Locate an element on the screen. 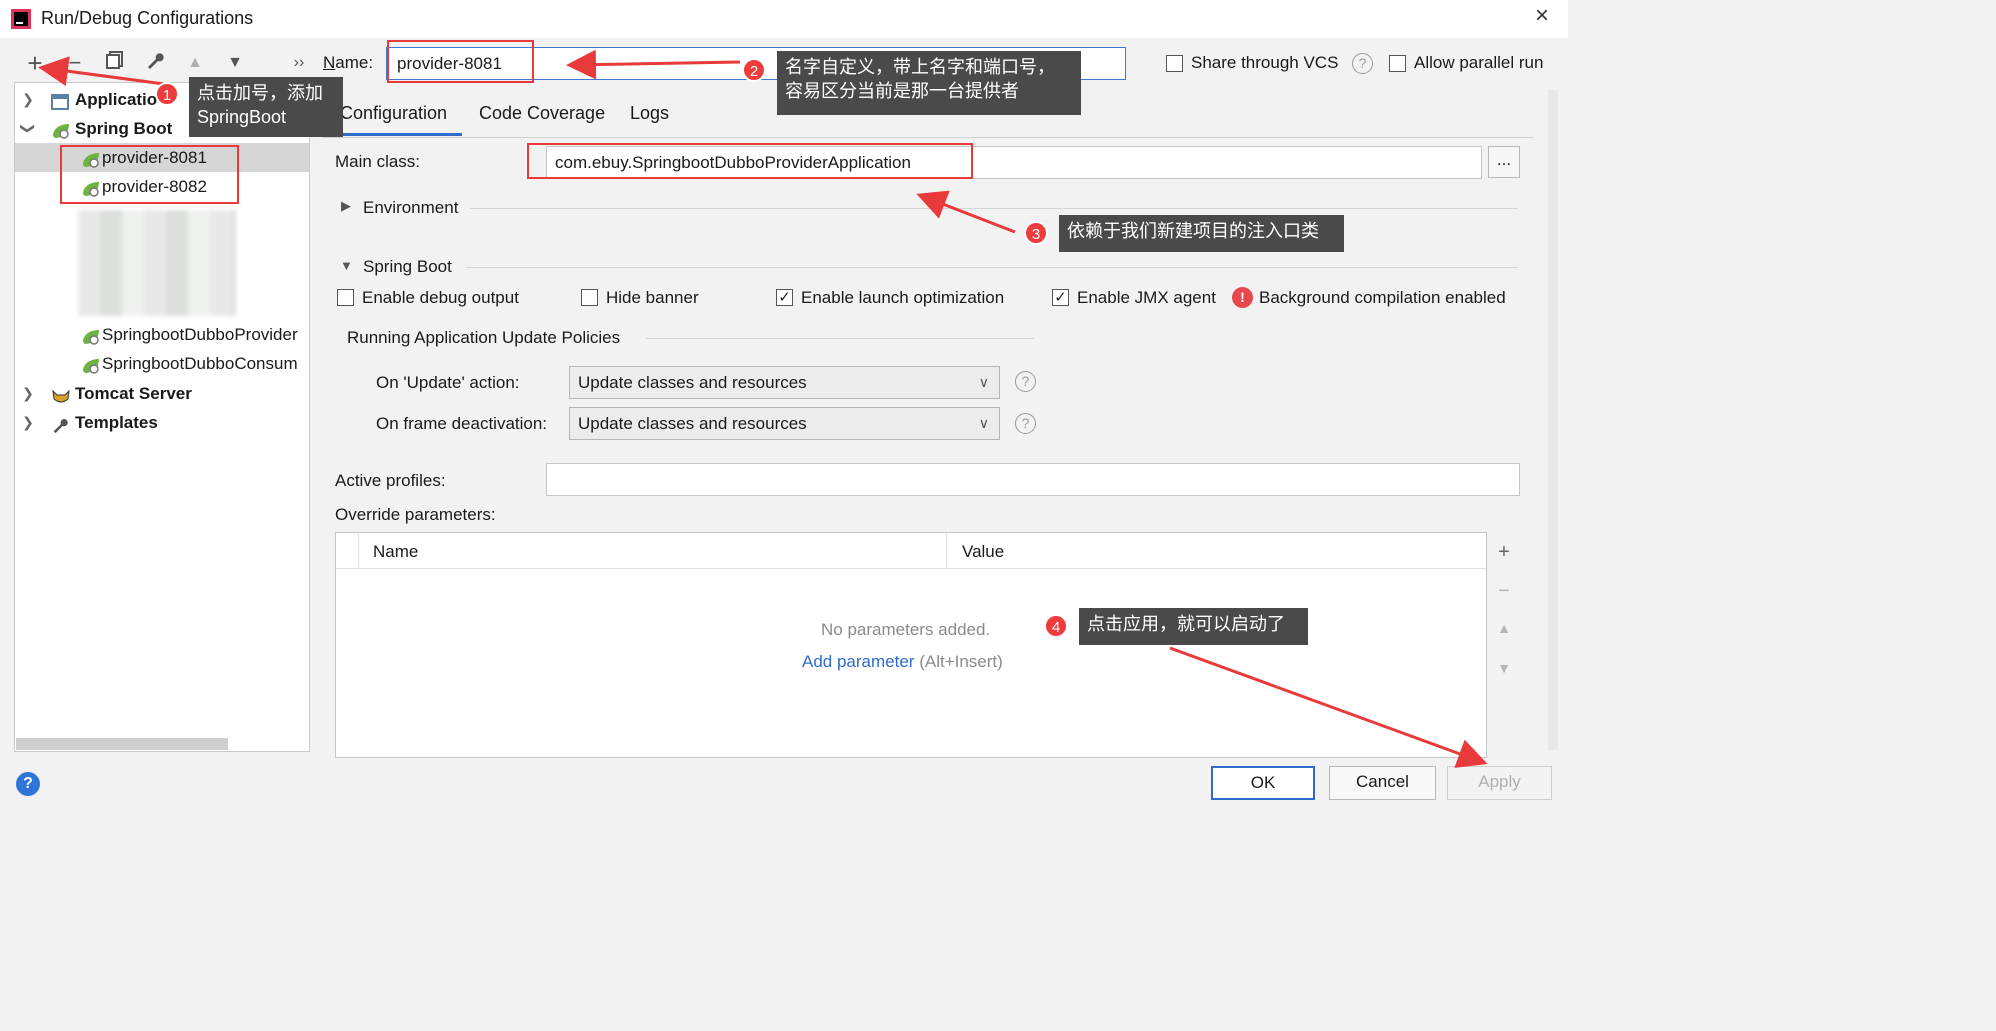  annotation-badge-4: 4 is located at coordinates (1056, 626).